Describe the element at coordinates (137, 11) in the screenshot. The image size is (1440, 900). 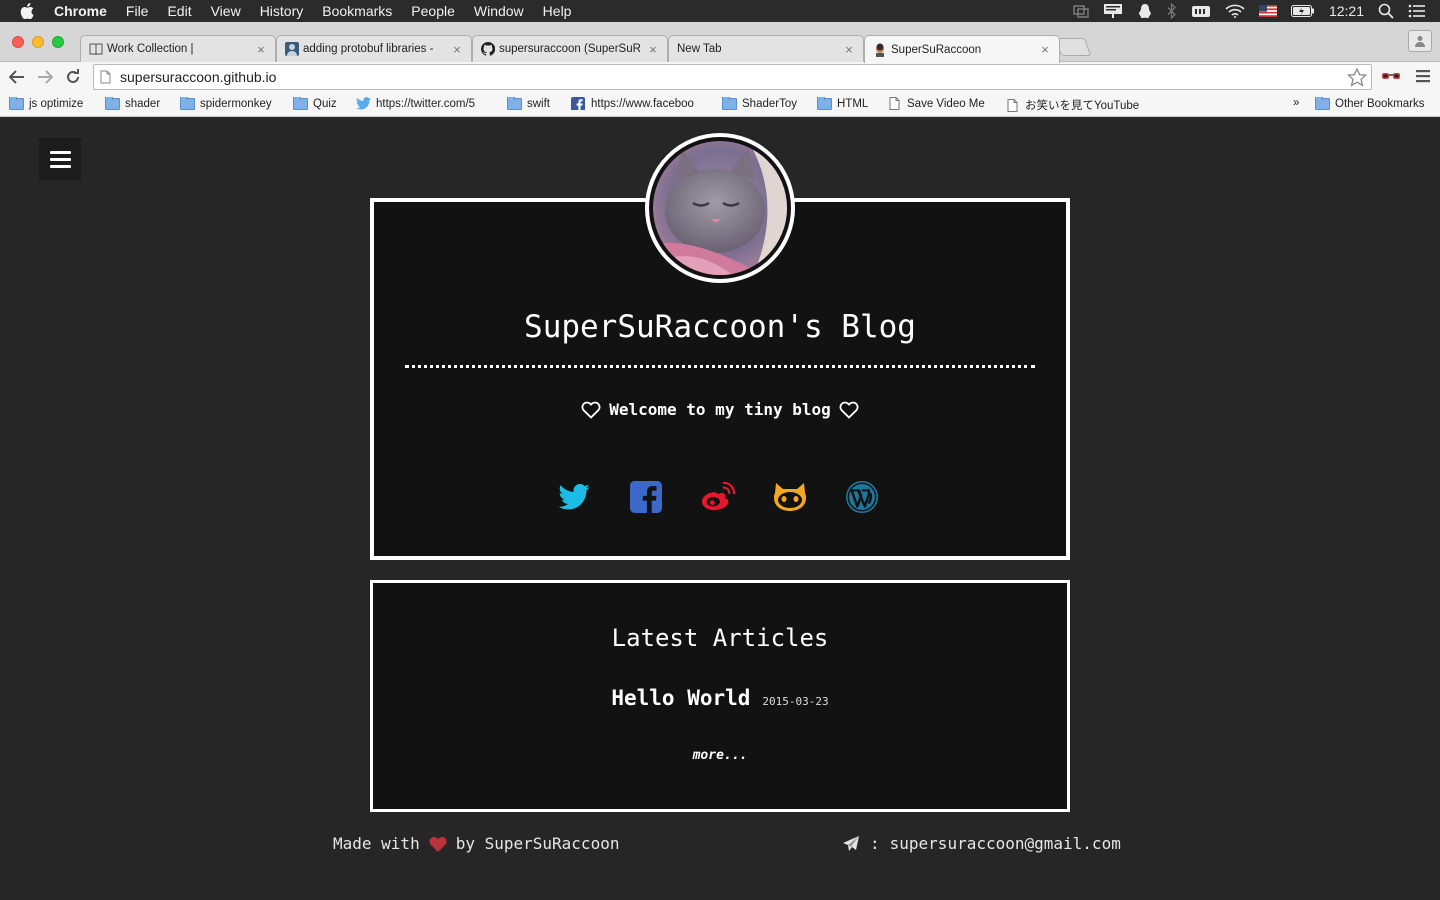
I see `menu-file: File` at that location.